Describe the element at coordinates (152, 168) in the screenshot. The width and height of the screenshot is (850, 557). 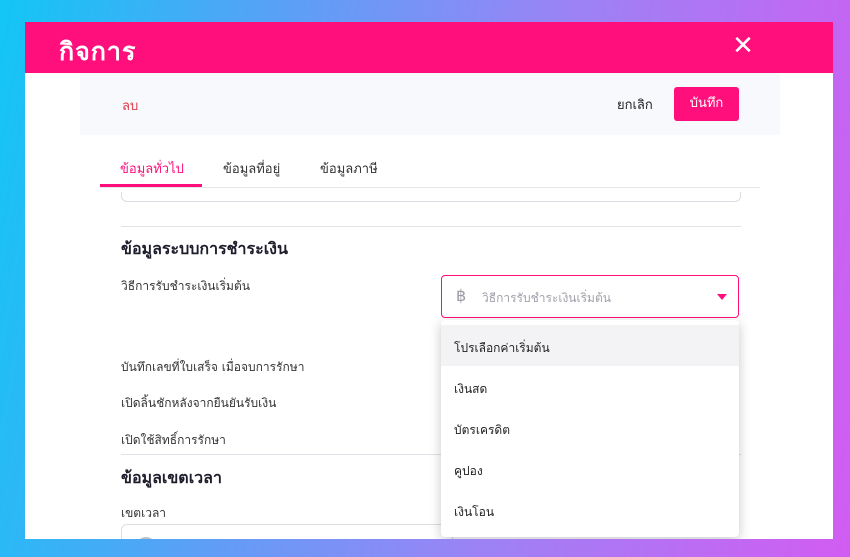
I see `tab-general: ข้อมูลทั่วไป` at that location.